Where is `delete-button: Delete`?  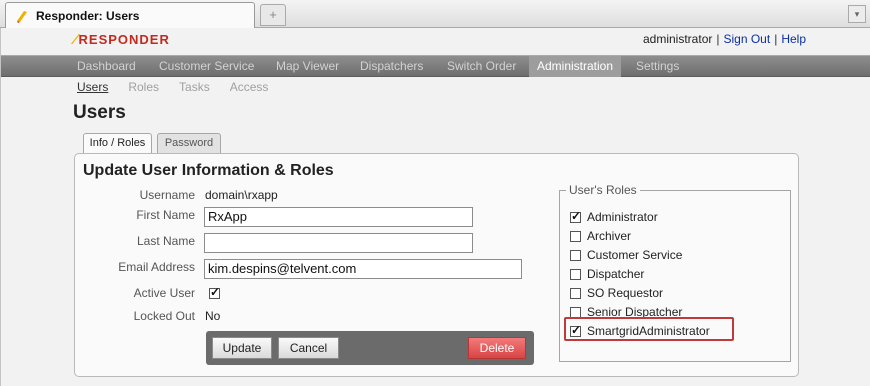 delete-button: Delete is located at coordinates (497, 348).